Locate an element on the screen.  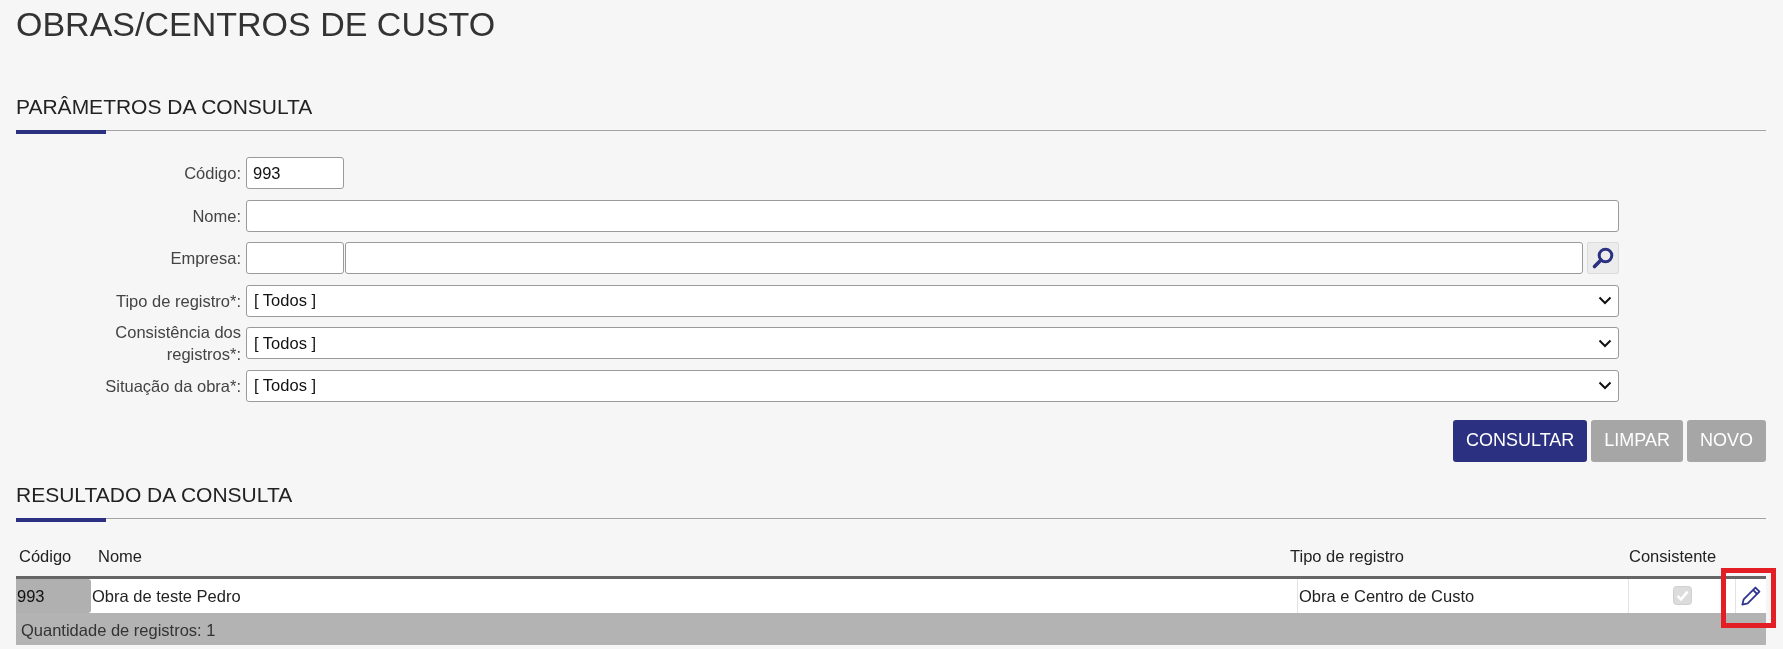
column-header: Tipo de registro is located at coordinates (1347, 556).